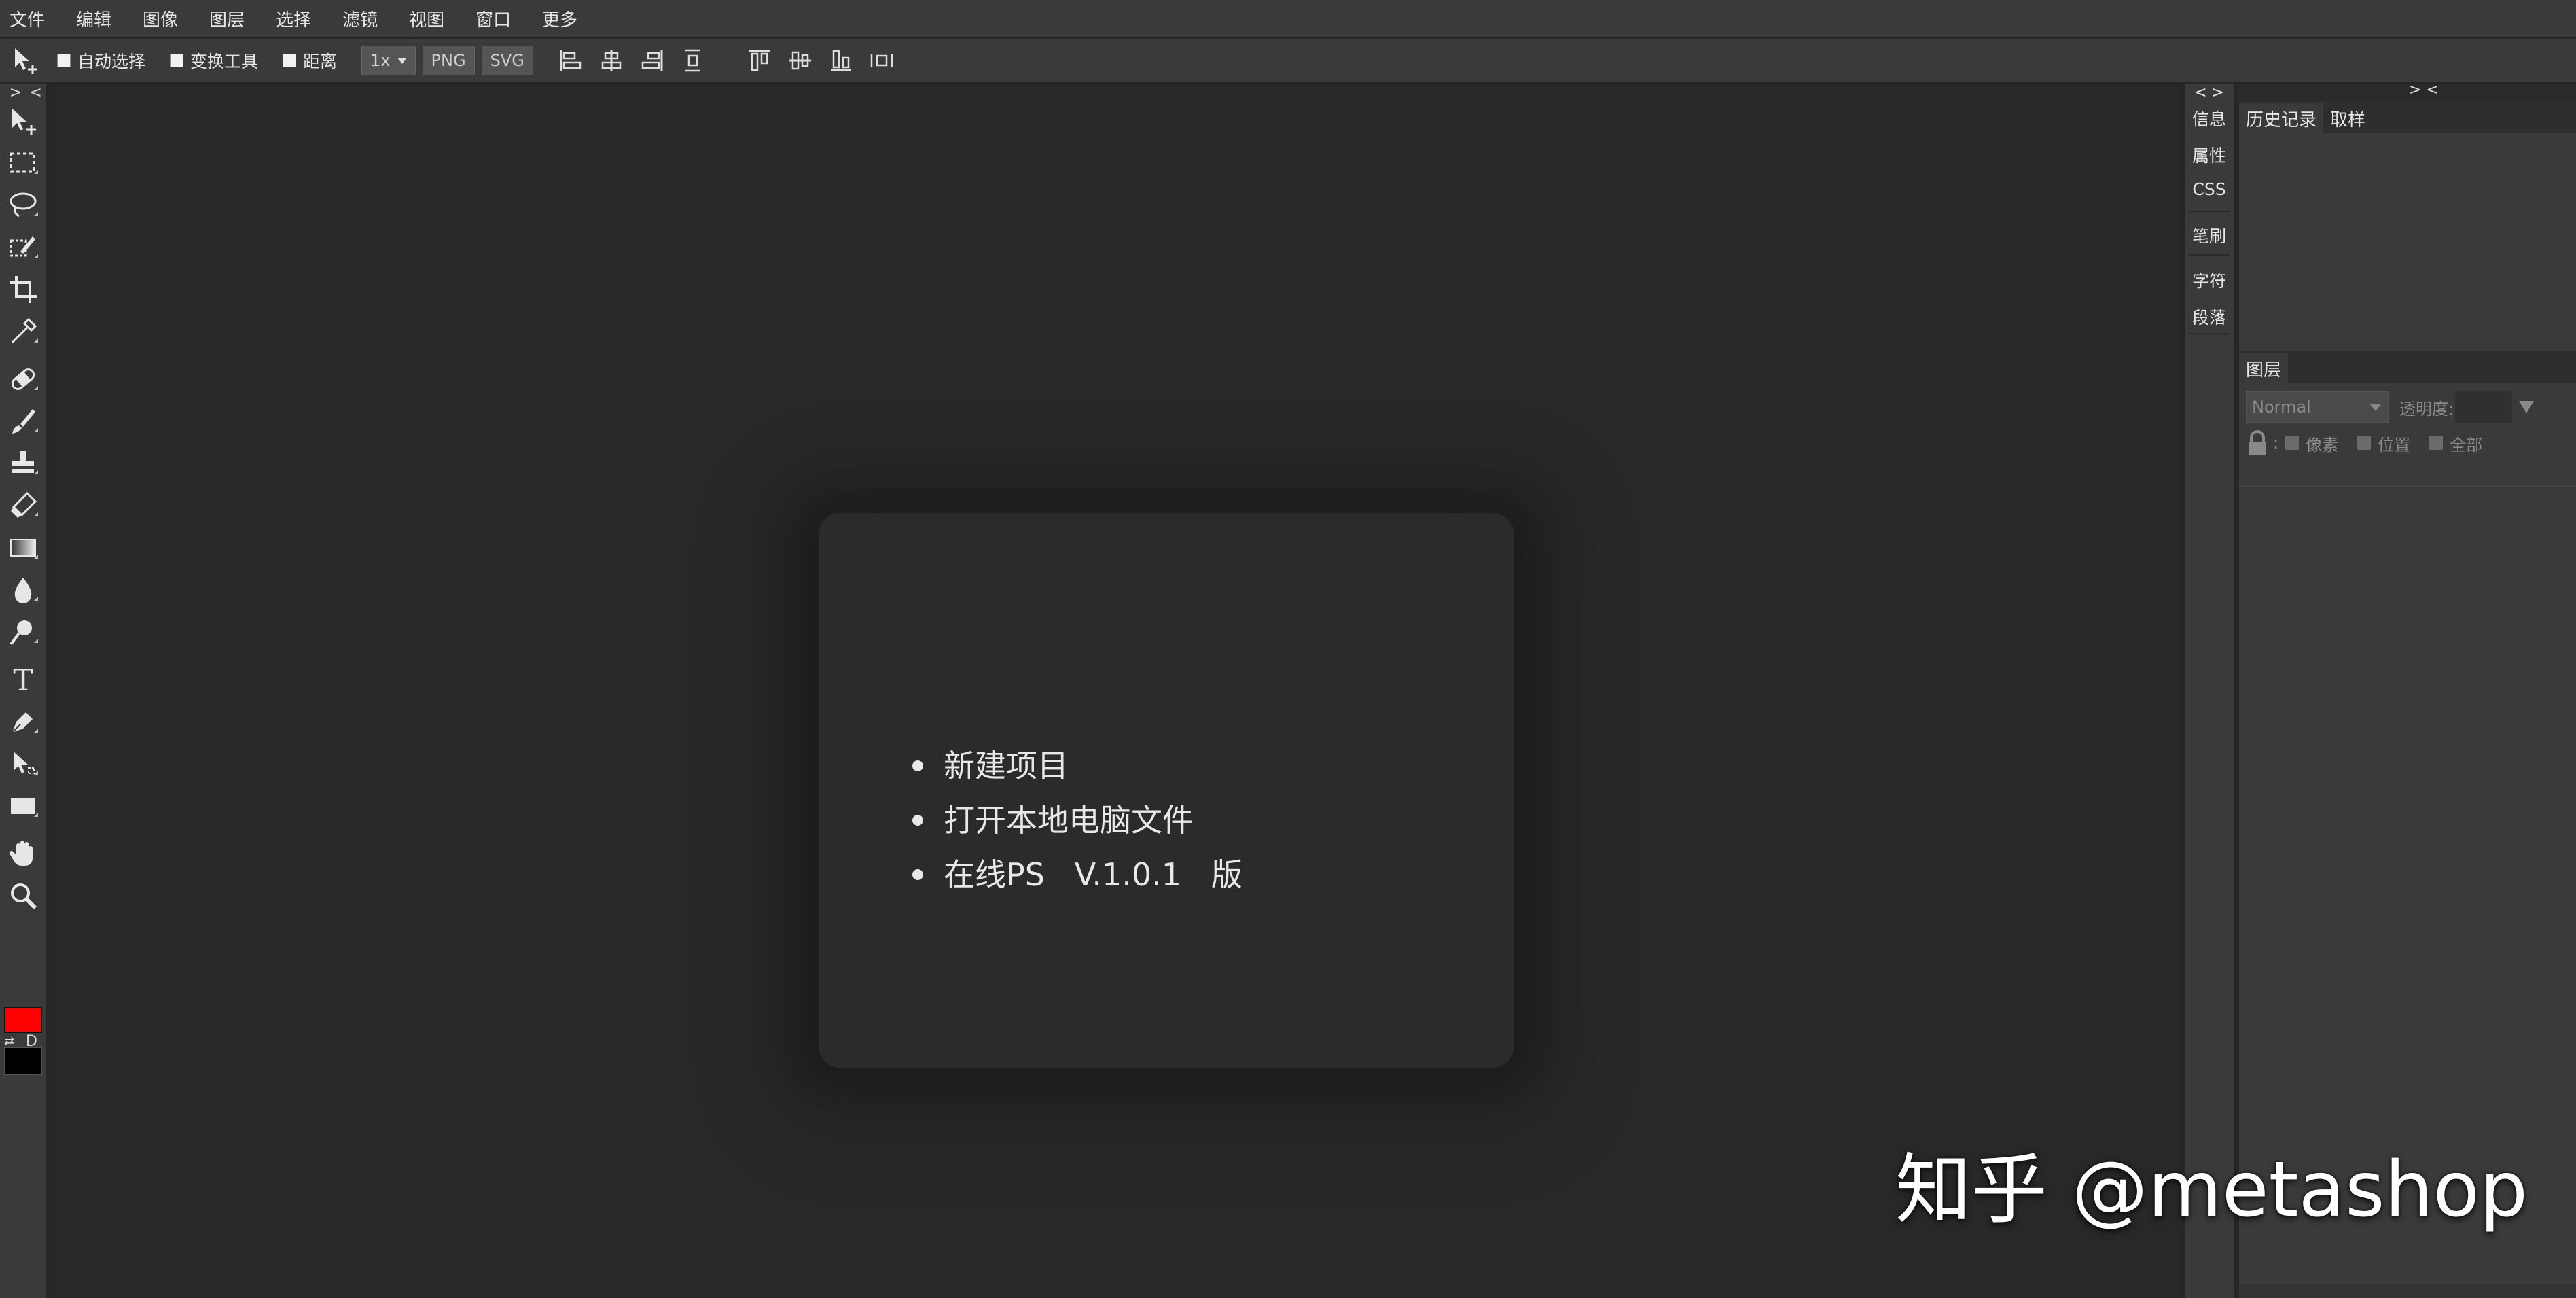 Image resolution: width=2576 pixels, height=1298 pixels. I want to click on export-png-button: PNG, so click(448, 60).